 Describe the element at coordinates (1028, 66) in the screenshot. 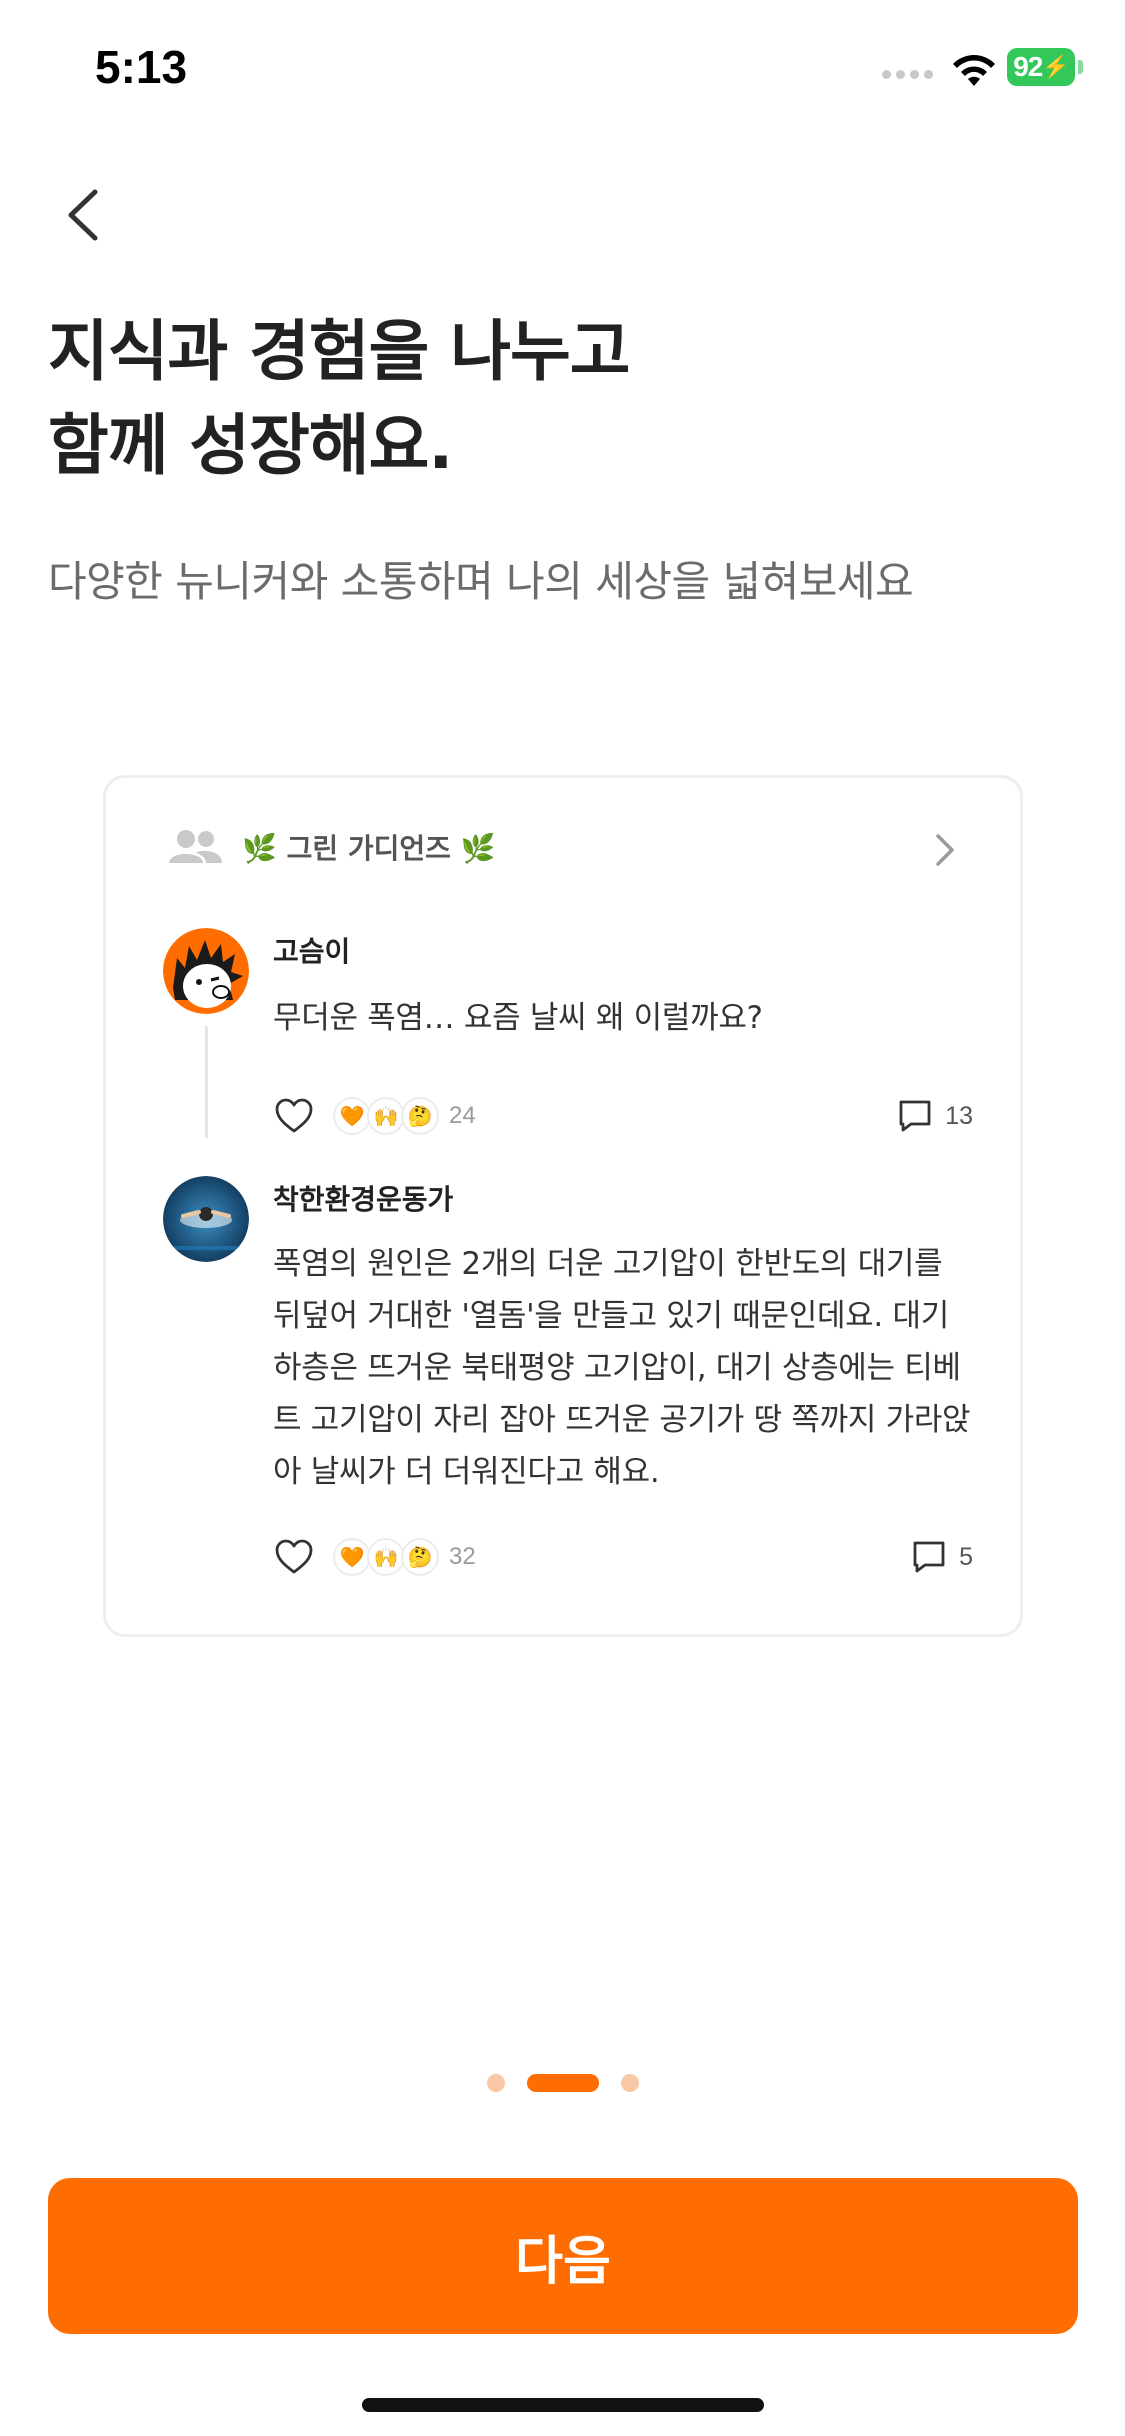

I see `battery-level: 92` at that location.